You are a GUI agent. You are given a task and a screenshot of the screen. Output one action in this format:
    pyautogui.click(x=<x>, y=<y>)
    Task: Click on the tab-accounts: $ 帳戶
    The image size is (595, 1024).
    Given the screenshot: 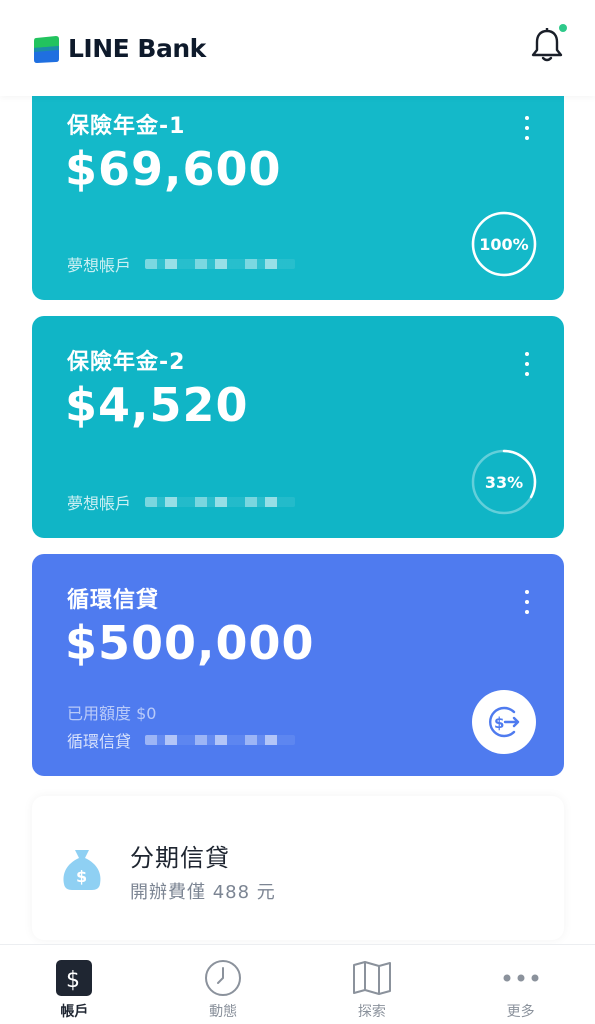 What is the action you would take?
    pyautogui.click(x=74, y=984)
    